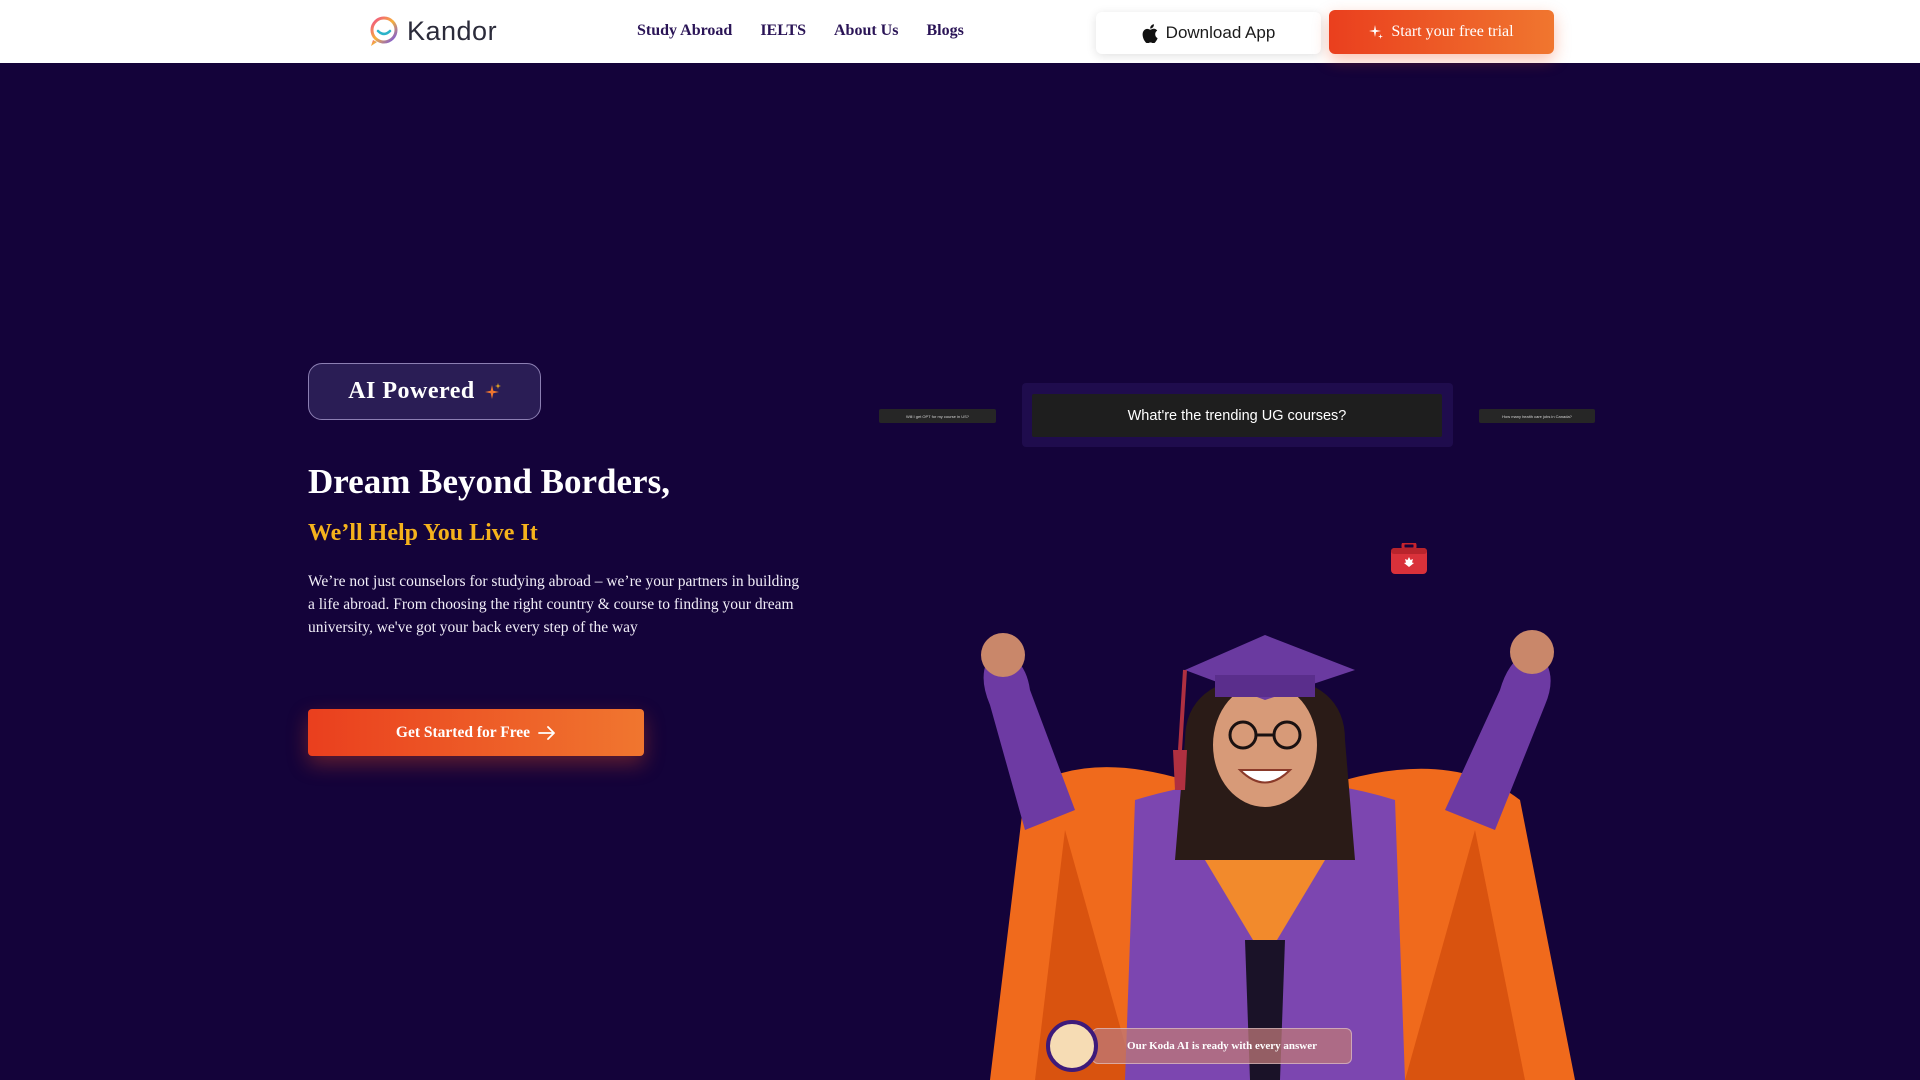 The image size is (1920, 1080). I want to click on free-trial-button: Start your free trial, so click(1441, 32).